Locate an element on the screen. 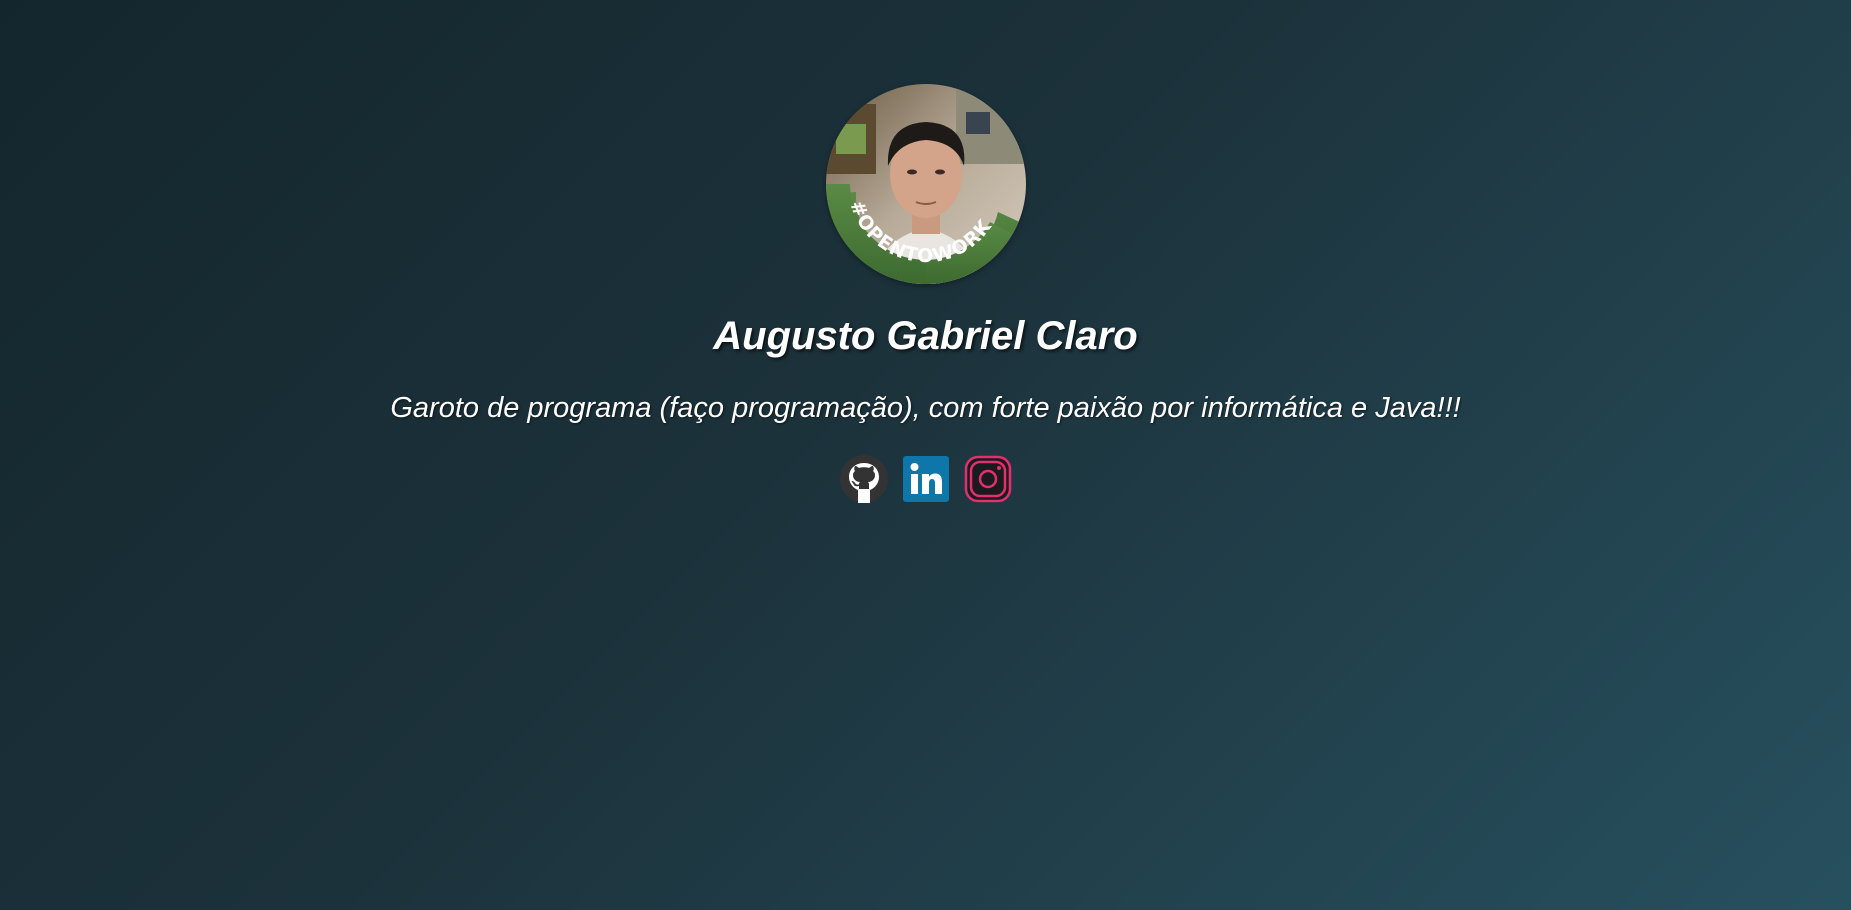 The image size is (1851, 910). linkedin-icon is located at coordinates (925, 479).